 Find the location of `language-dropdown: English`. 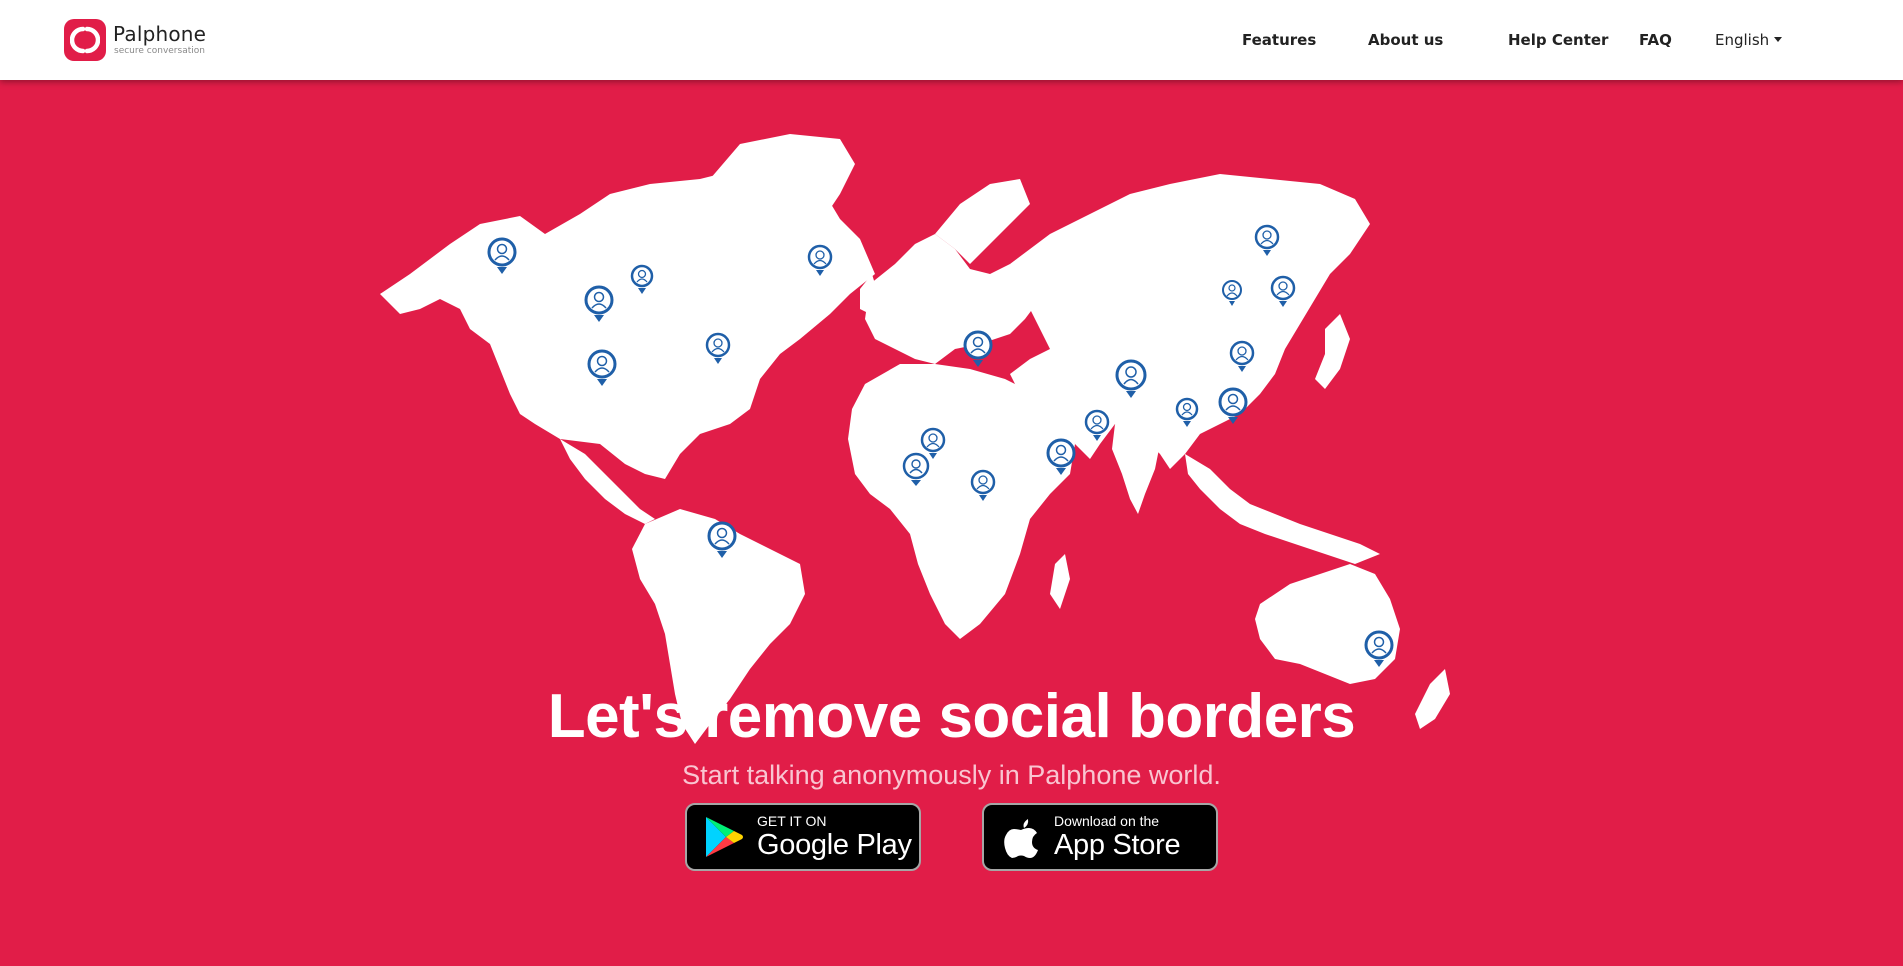

language-dropdown: English is located at coordinates (1749, 40).